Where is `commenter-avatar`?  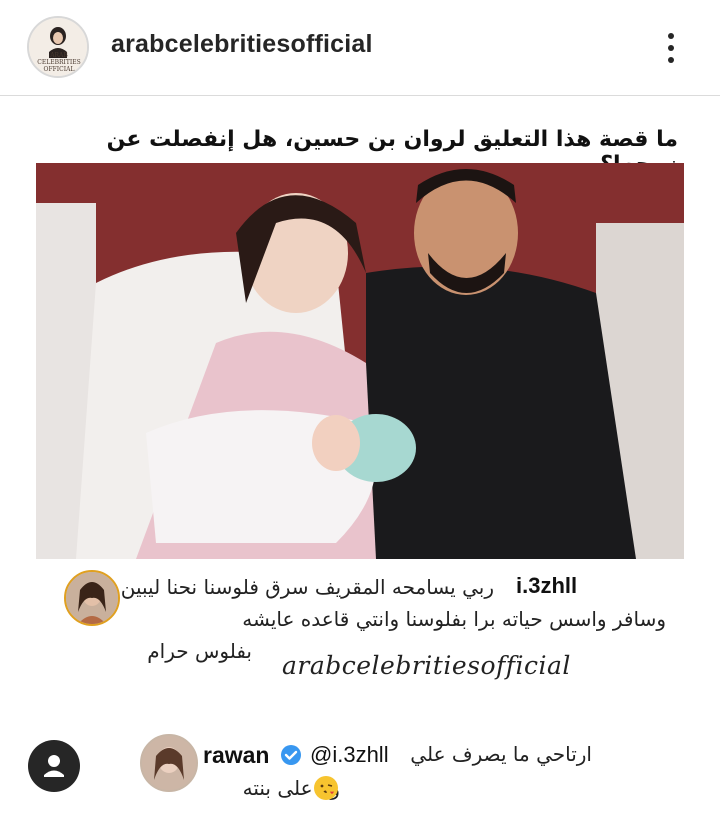
commenter-avatar is located at coordinates (92, 598).